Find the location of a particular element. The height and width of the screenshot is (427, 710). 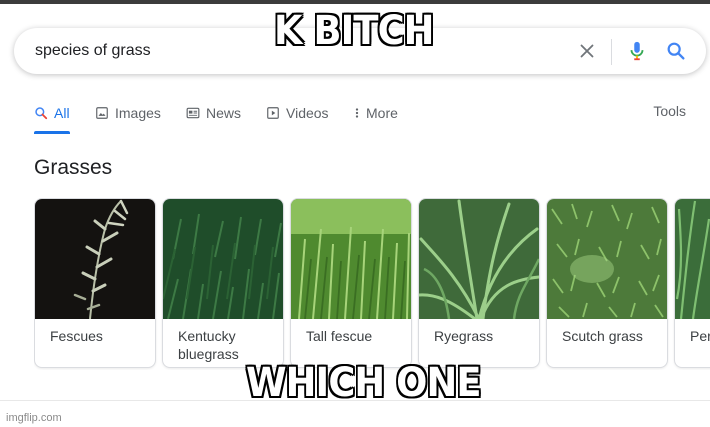

tab-label: Videos is located at coordinates (307, 113).